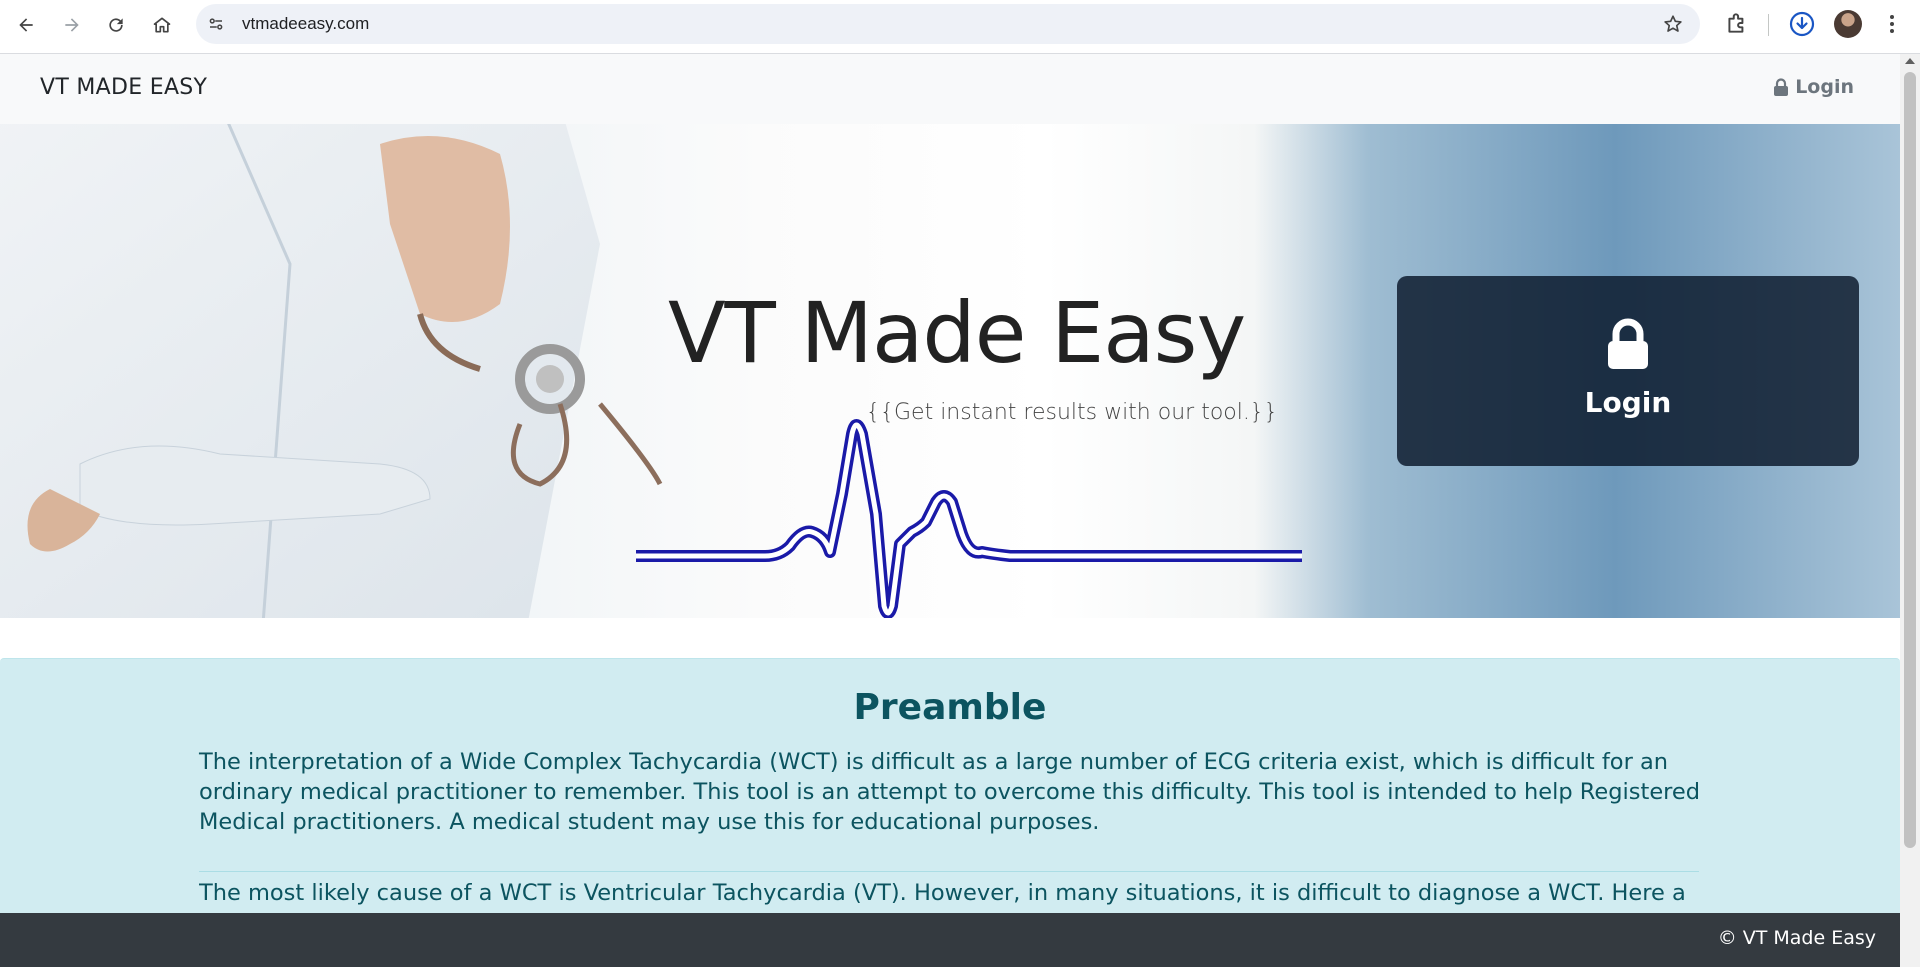  What do you see at coordinates (948, 24) in the screenshot?
I see `address-bar: vtmadeeasy.com` at bounding box center [948, 24].